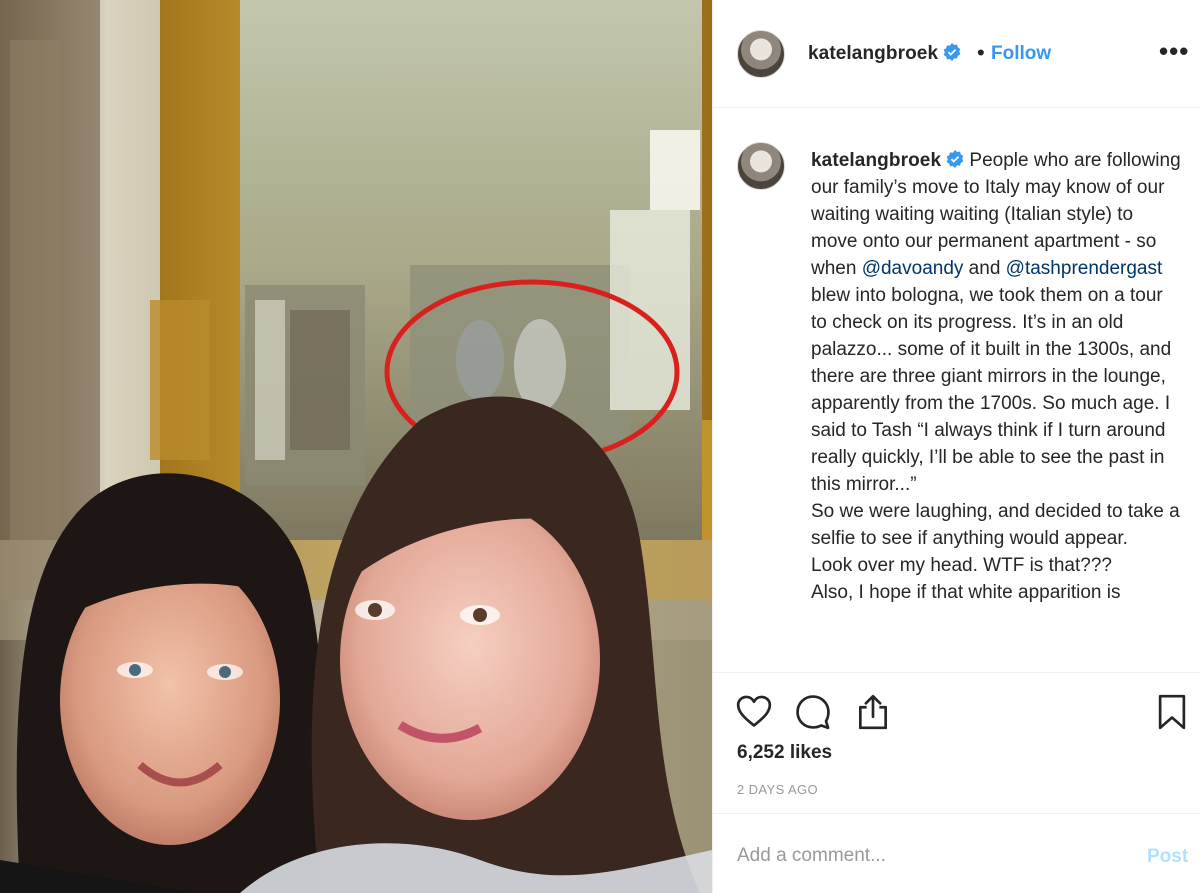 Image resolution: width=1200 pixels, height=893 pixels. I want to click on header-username: katelangbroek, so click(884, 54).